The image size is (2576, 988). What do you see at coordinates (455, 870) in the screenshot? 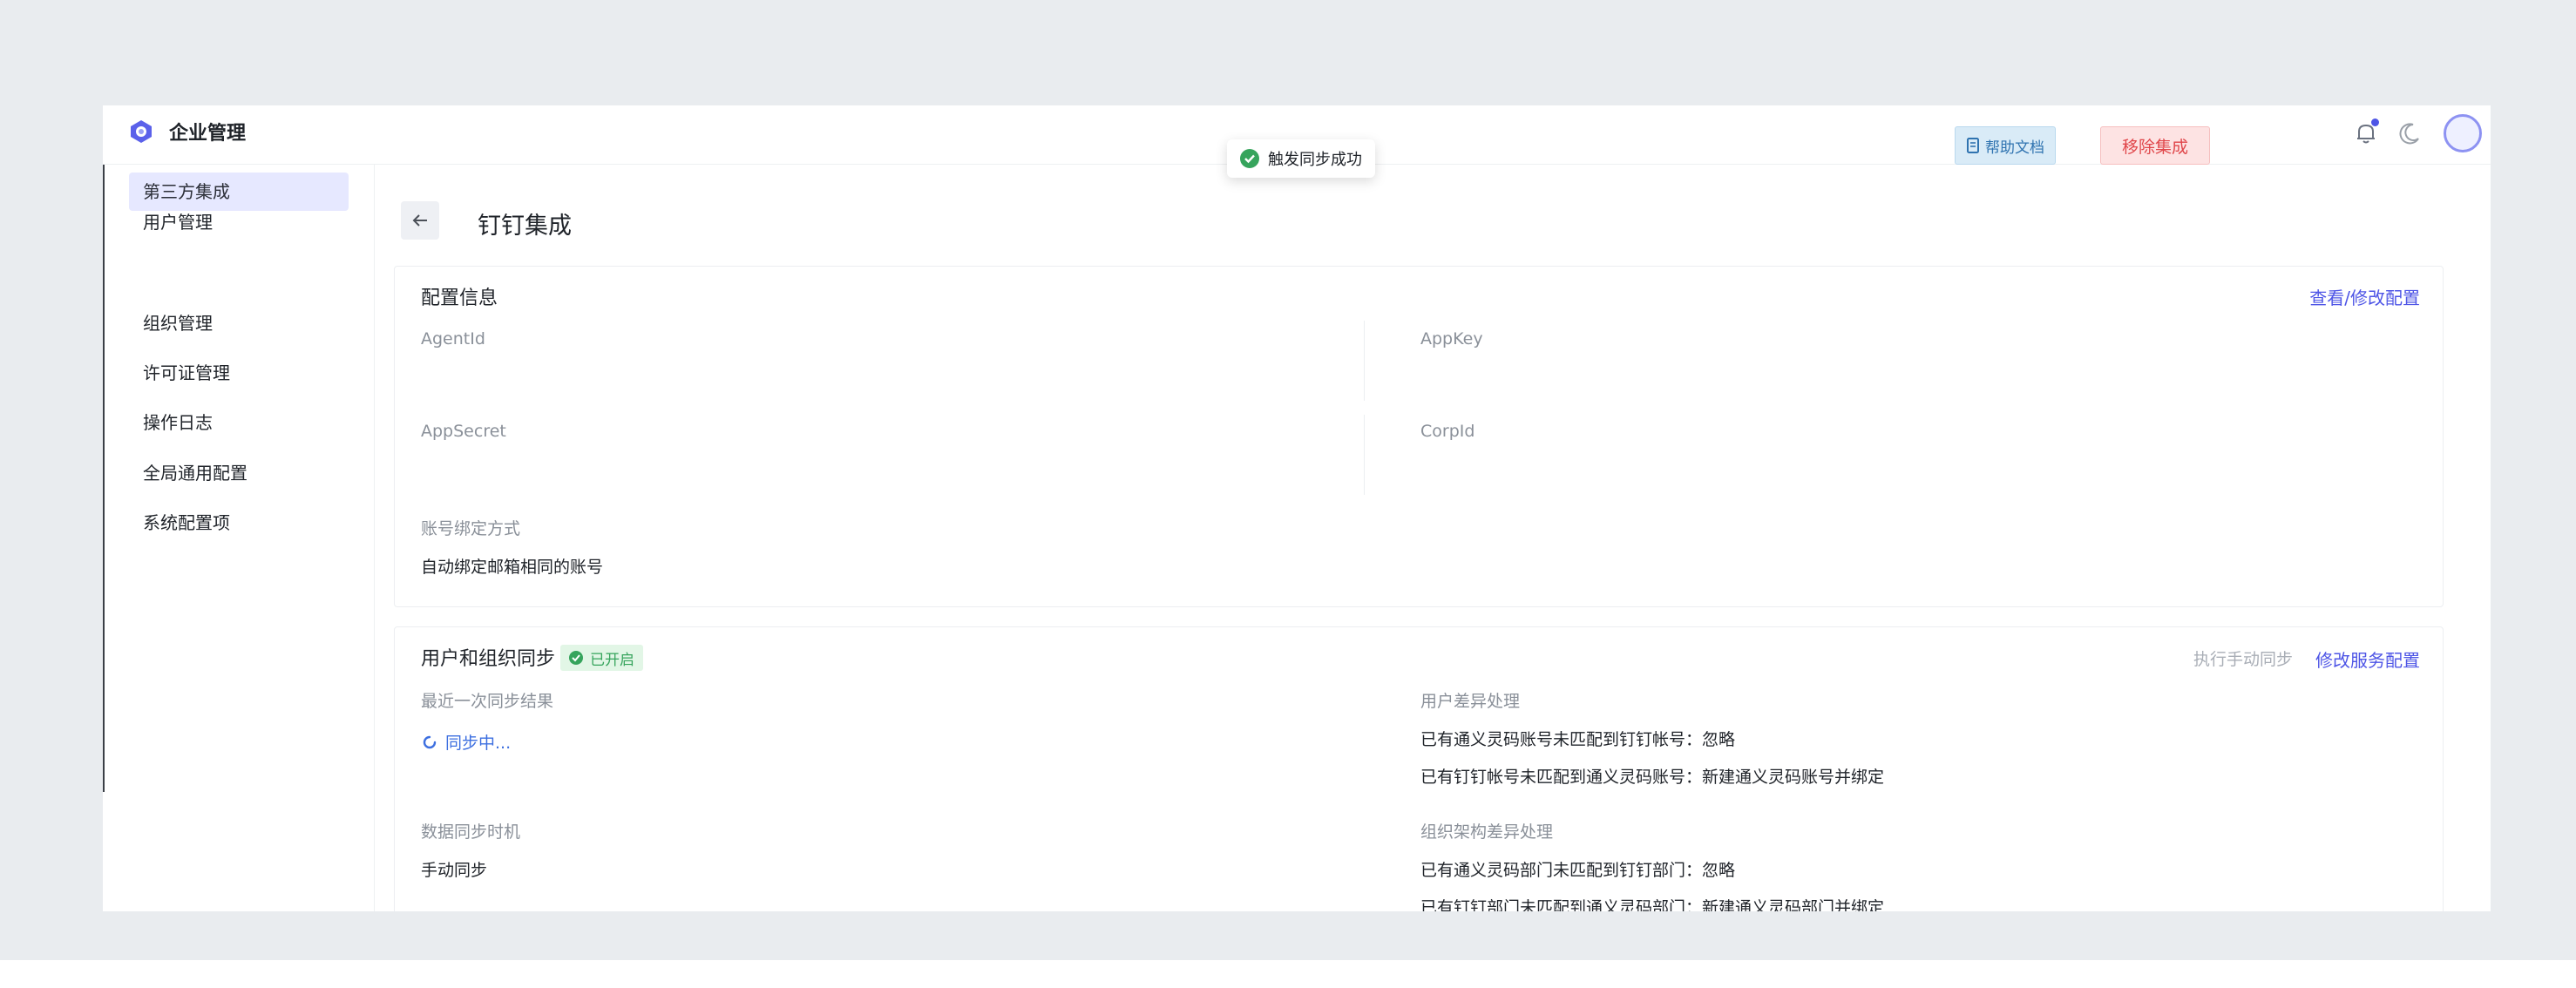
I see `timing-value: 手动同步` at bounding box center [455, 870].